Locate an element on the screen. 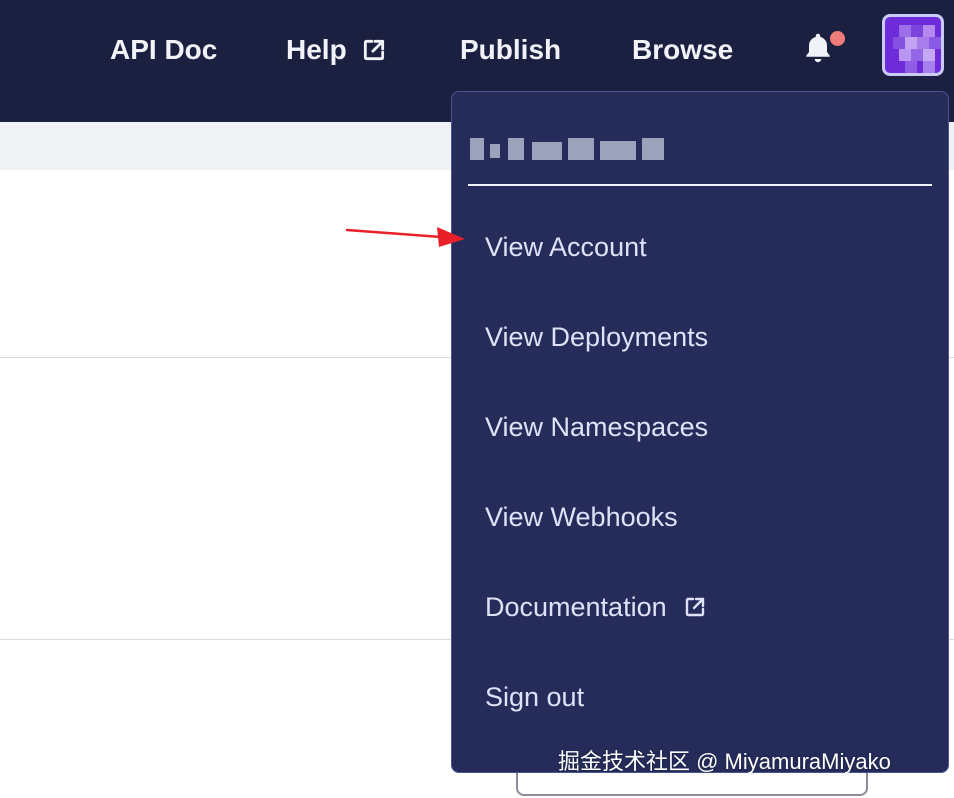  nav-help-link: Help is located at coordinates (336, 50).